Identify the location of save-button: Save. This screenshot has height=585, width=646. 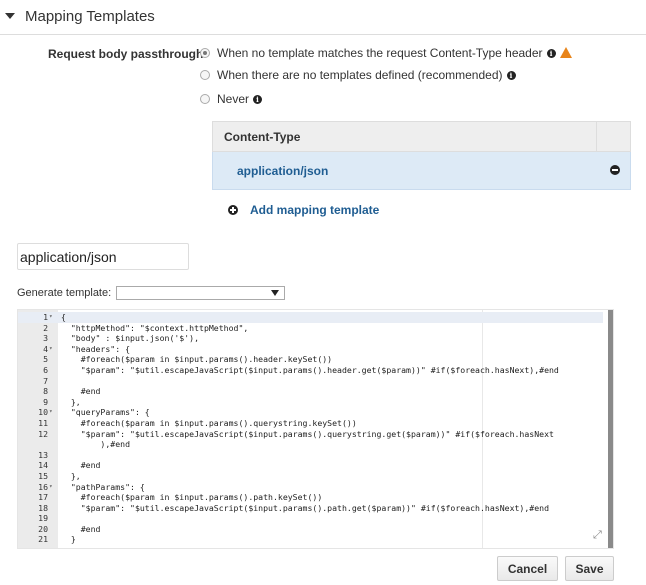
(589, 568).